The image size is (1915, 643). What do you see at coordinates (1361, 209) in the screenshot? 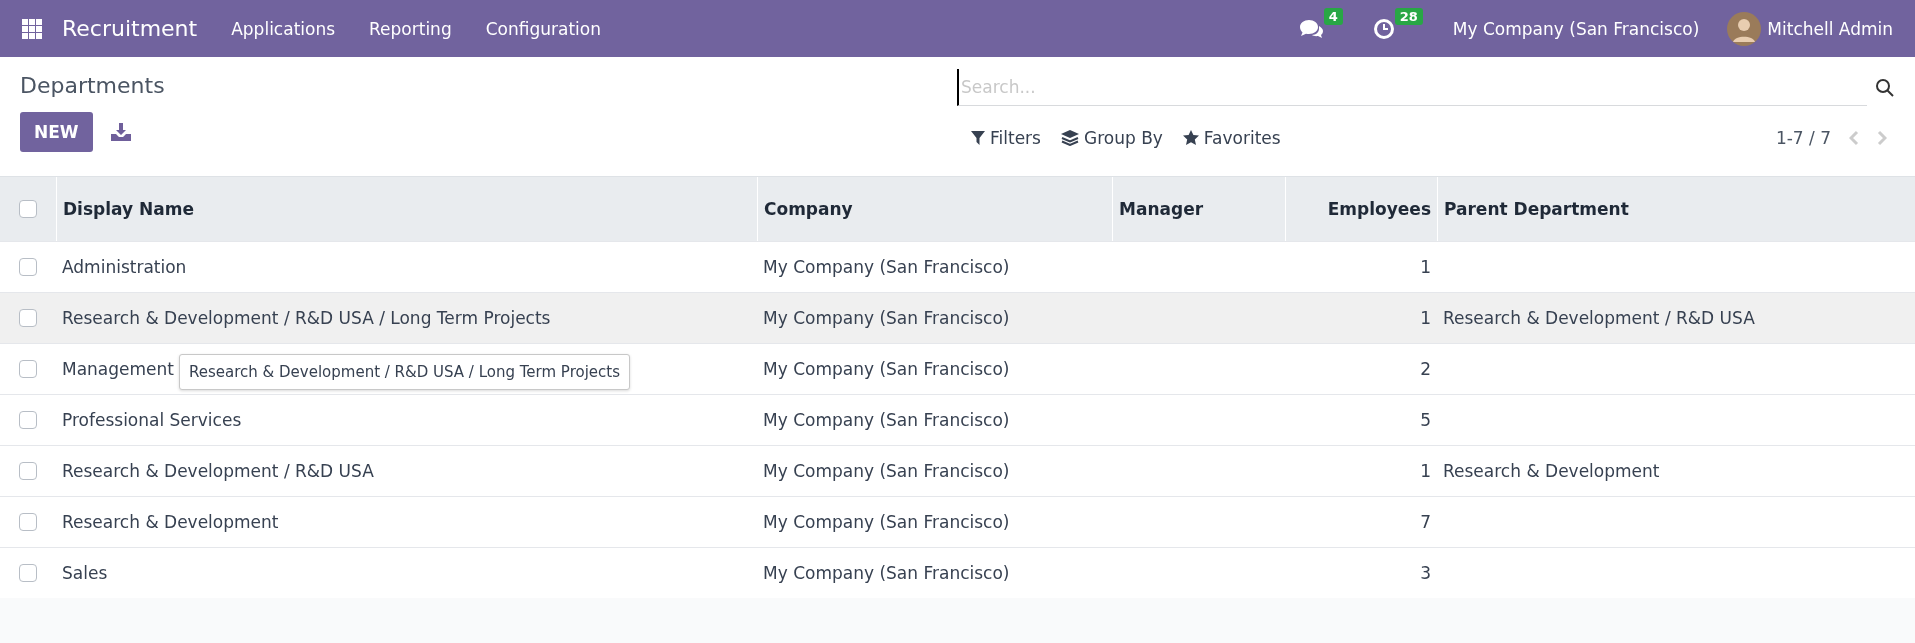
I see `column-header: Employees` at bounding box center [1361, 209].